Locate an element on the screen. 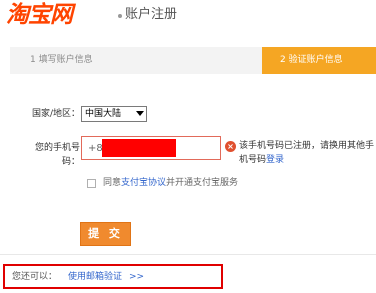  page-title: 账户注册 is located at coordinates (151, 14).